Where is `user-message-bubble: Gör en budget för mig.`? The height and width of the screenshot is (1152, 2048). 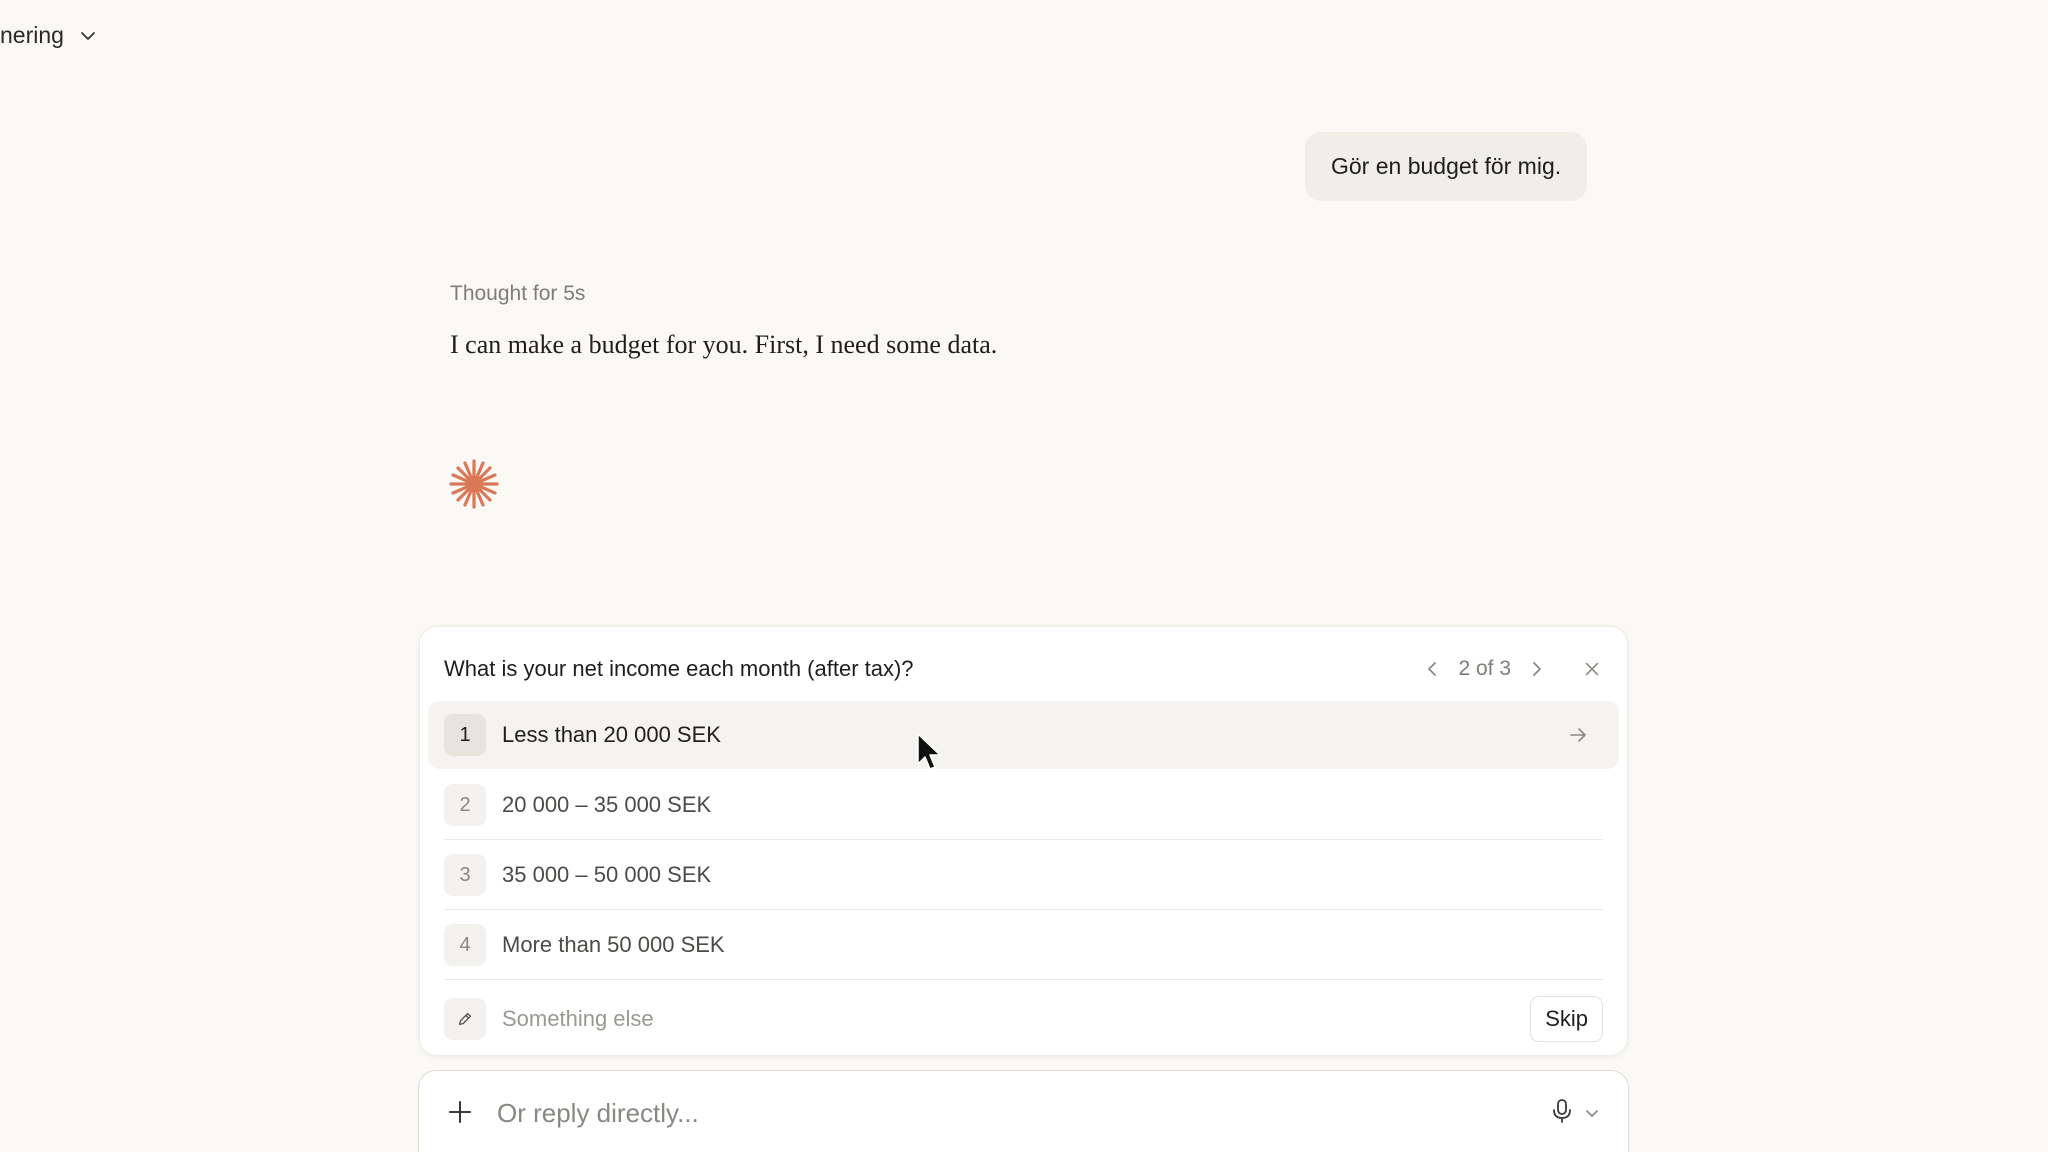
user-message-bubble: Gör en budget för mig. is located at coordinates (1446, 166).